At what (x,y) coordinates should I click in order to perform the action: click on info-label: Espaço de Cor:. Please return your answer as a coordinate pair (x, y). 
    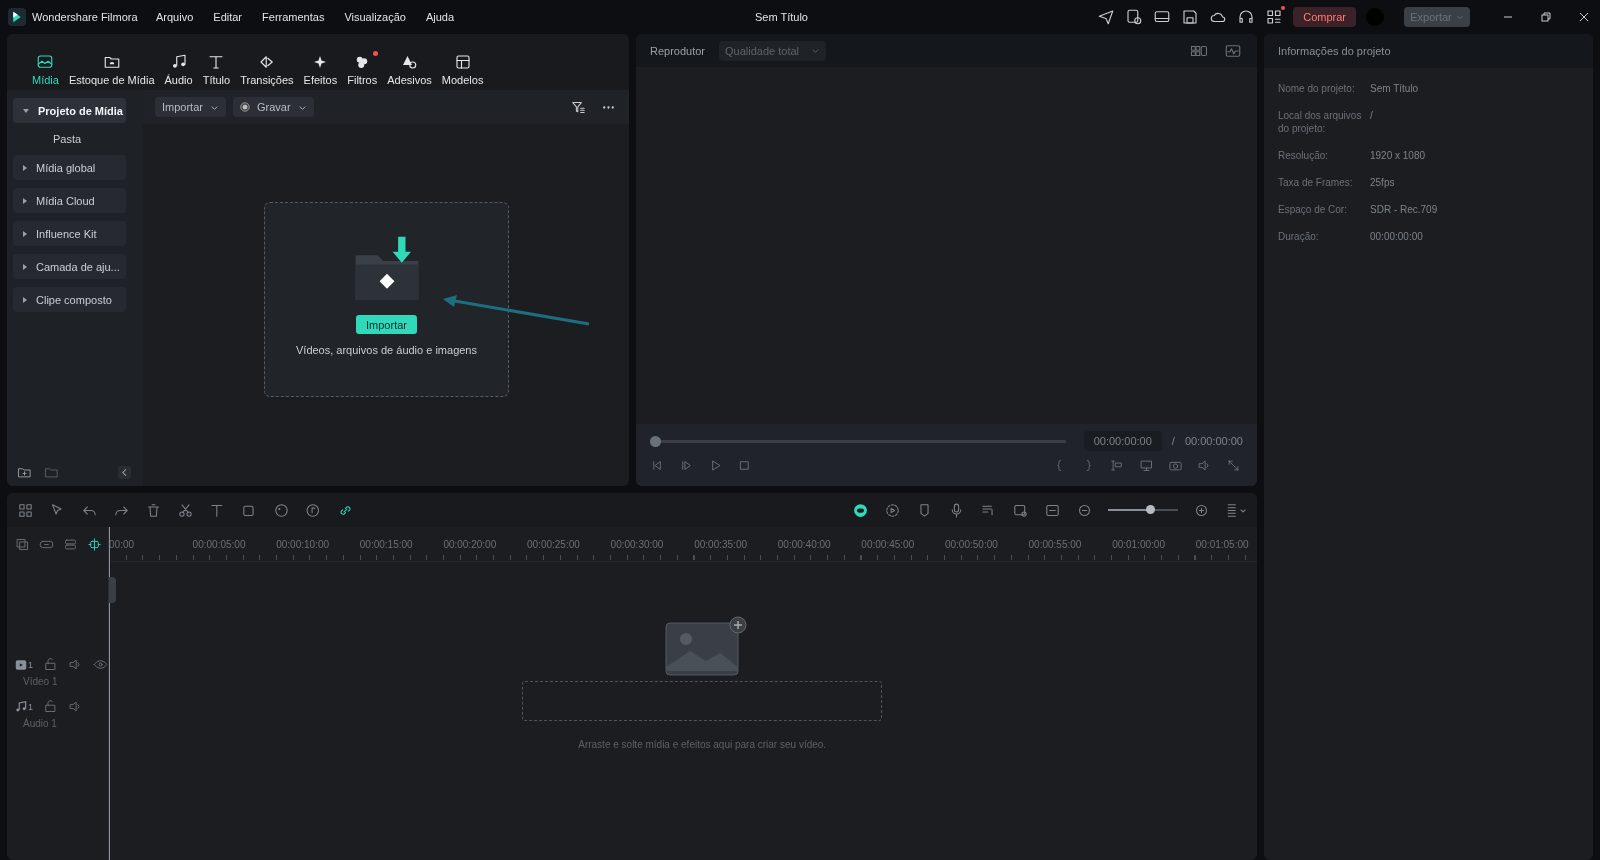
    Looking at the image, I should click on (1313, 209).